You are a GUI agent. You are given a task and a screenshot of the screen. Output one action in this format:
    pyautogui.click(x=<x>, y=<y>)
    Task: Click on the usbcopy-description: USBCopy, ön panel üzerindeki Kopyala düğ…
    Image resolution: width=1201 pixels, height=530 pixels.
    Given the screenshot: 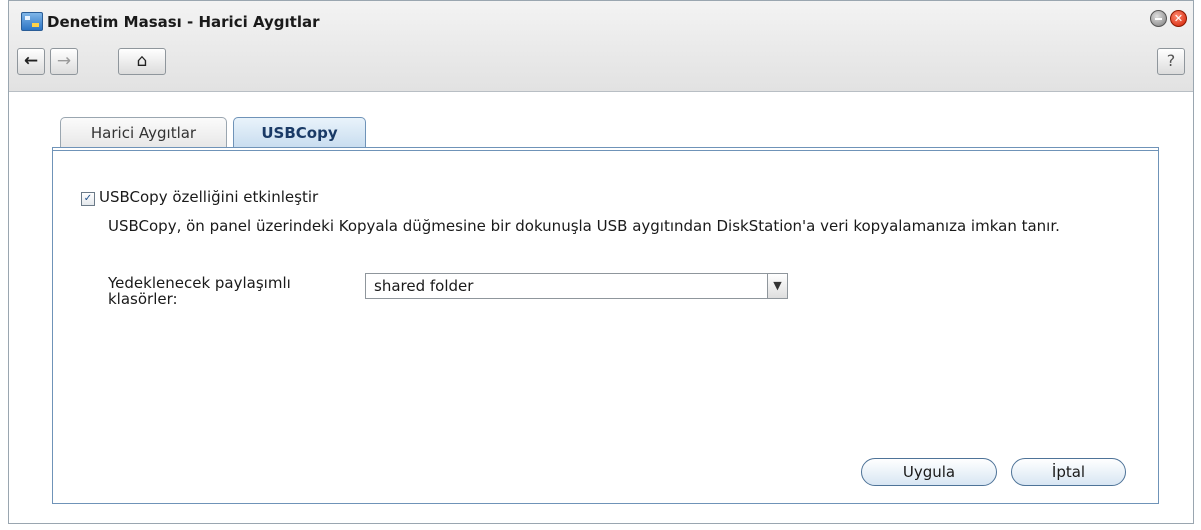 What is the action you would take?
    pyautogui.click(x=584, y=226)
    